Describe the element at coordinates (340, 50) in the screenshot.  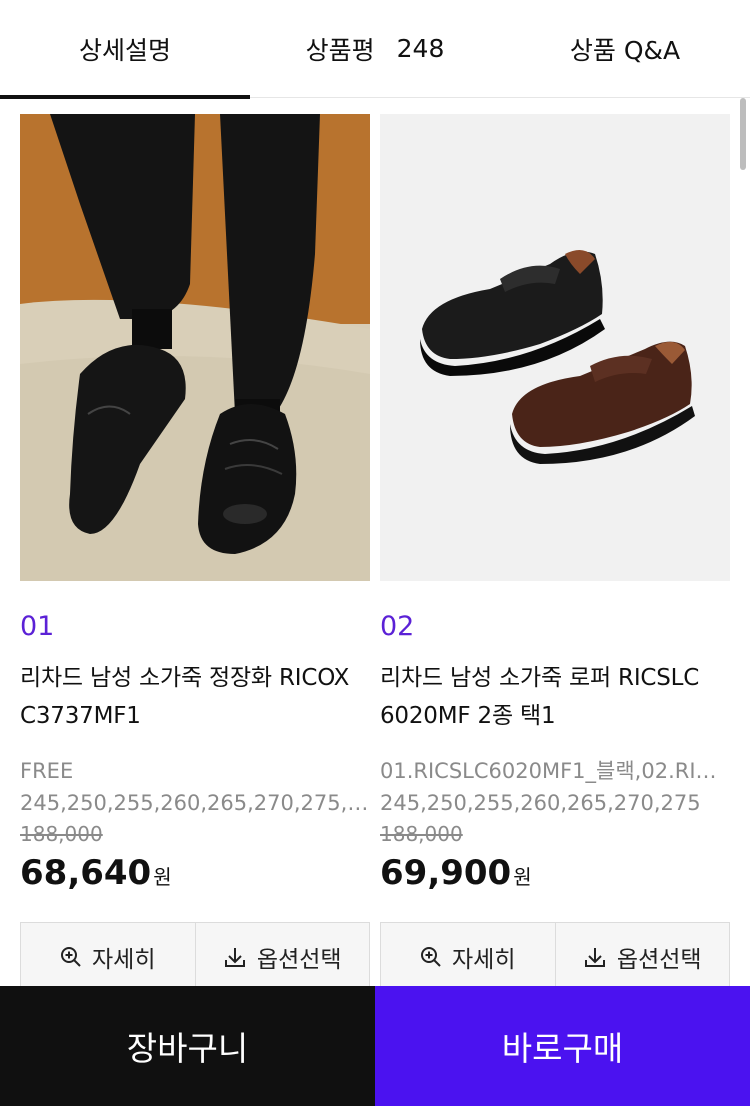
I see `tab-reviews-label: 상품평` at that location.